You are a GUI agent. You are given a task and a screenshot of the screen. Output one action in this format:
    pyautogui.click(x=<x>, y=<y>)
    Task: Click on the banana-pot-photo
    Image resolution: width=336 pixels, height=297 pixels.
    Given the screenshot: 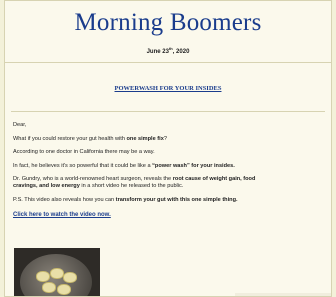 What is the action you would take?
    pyautogui.click(x=57, y=272)
    